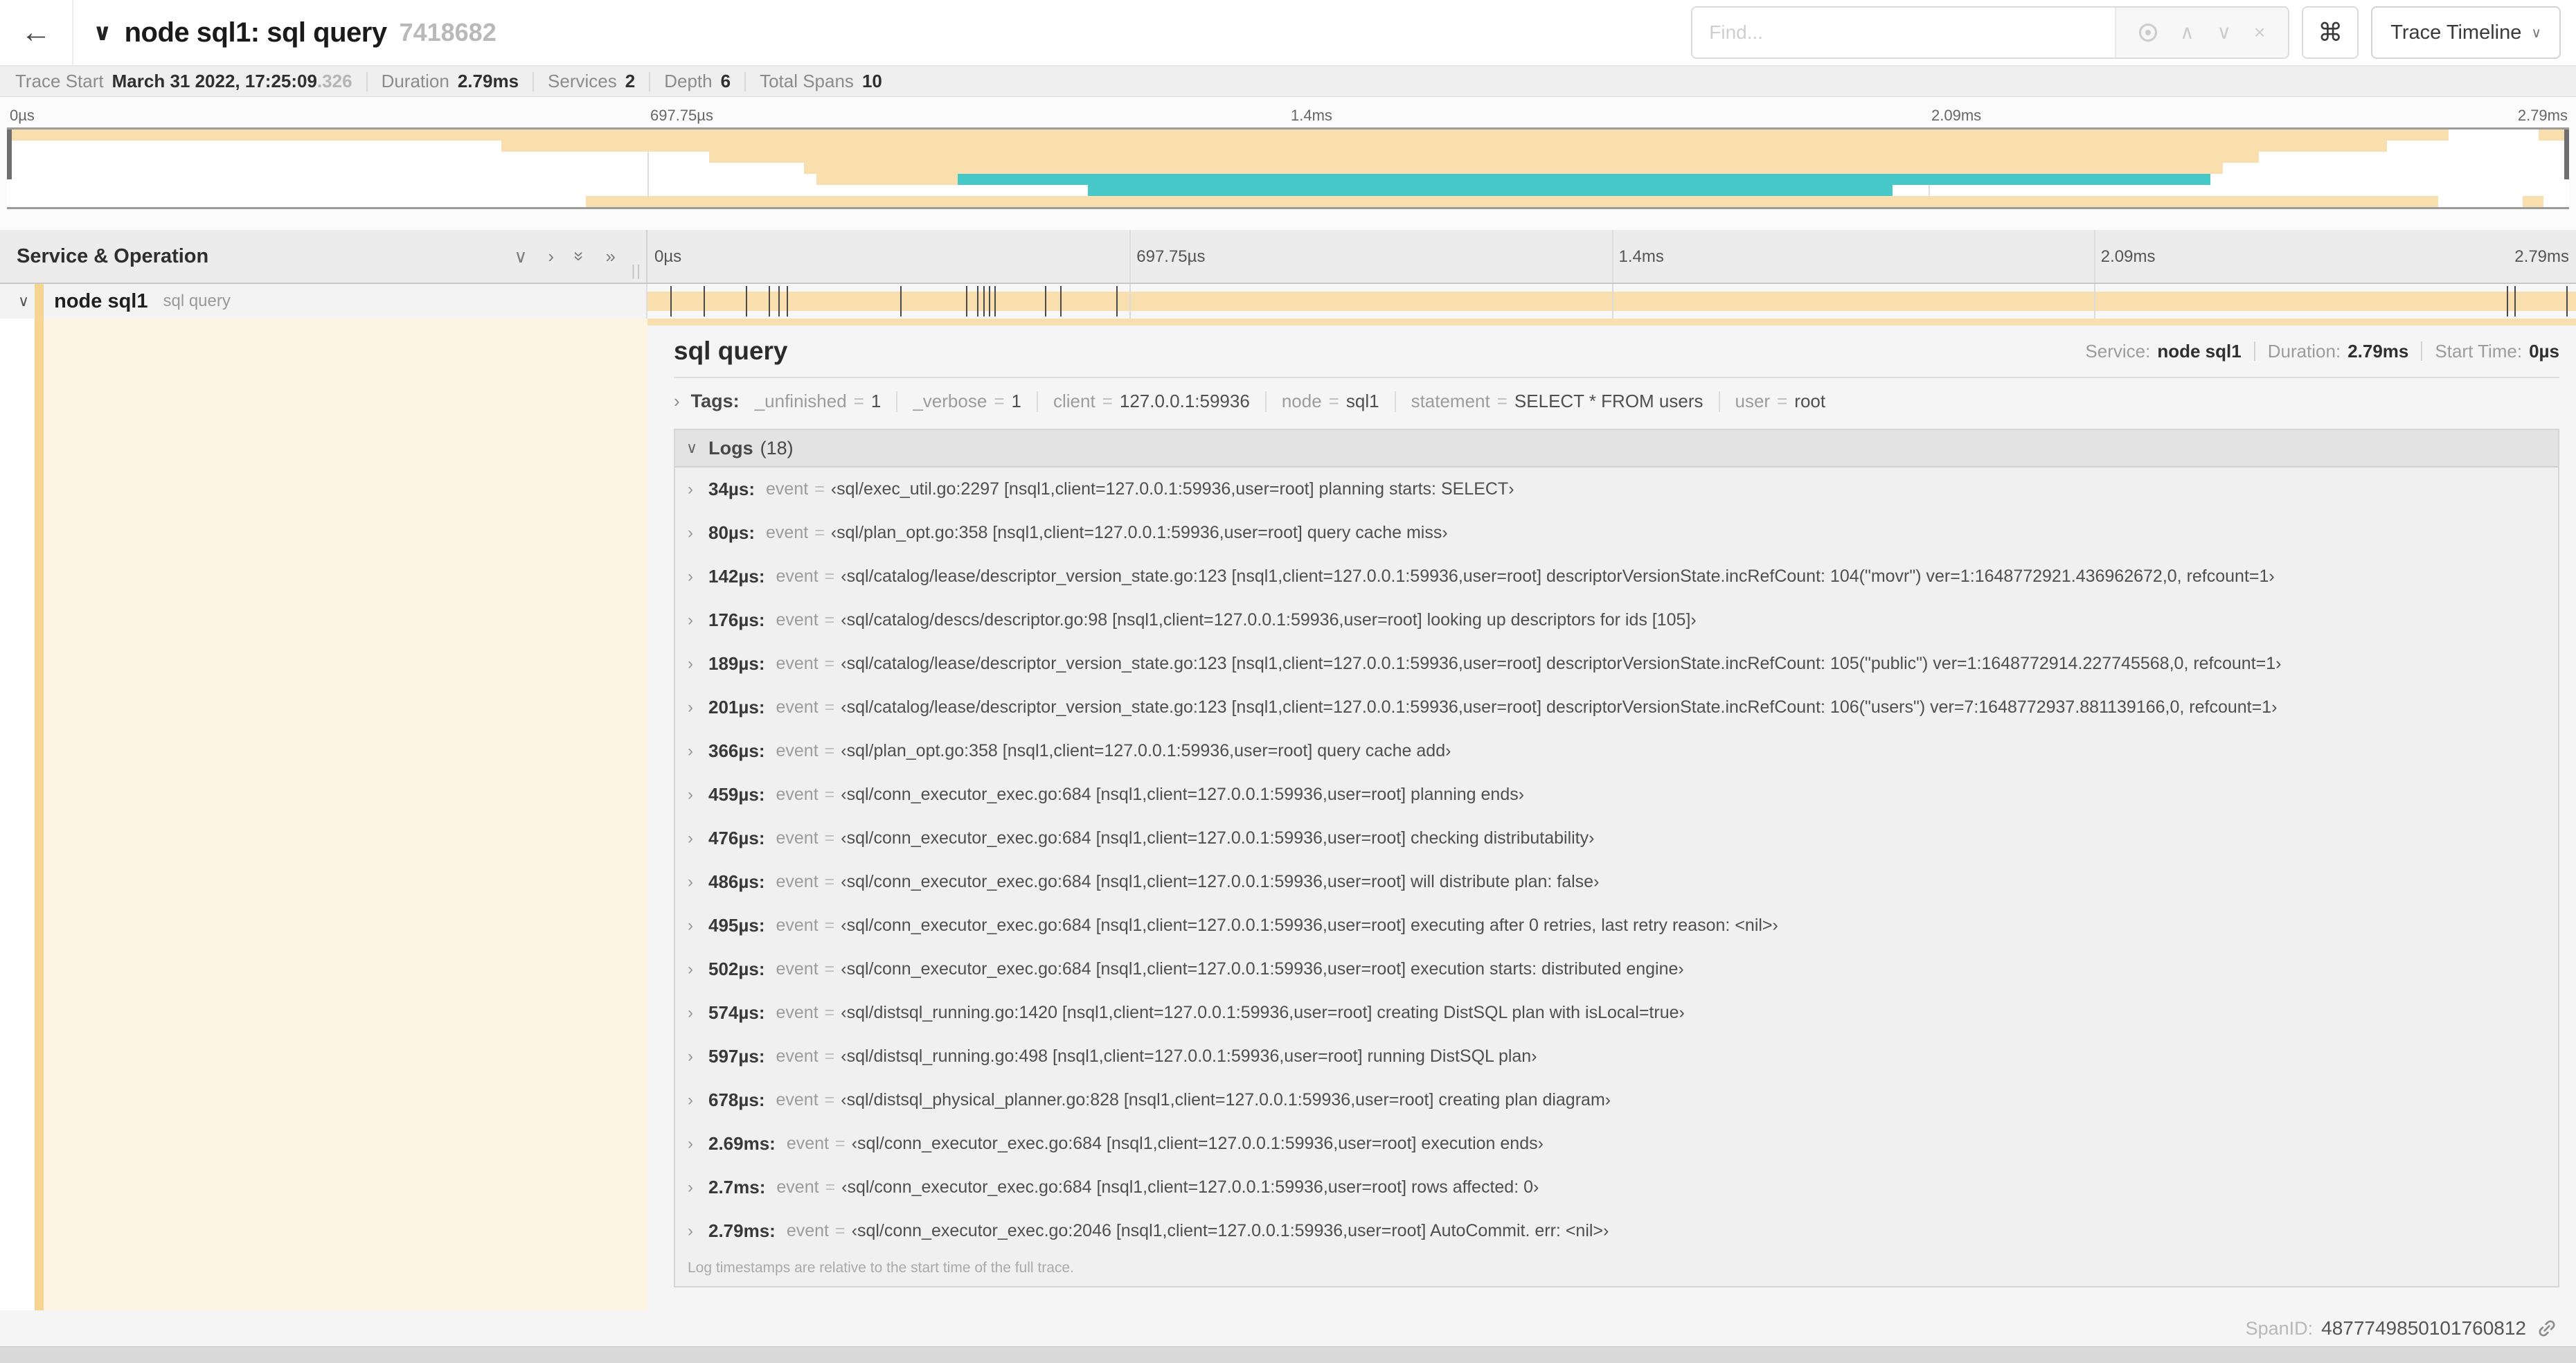 This screenshot has height=1363, width=2576. What do you see at coordinates (737, 969) in the screenshot?
I see `log-timestamp: 502µs:` at bounding box center [737, 969].